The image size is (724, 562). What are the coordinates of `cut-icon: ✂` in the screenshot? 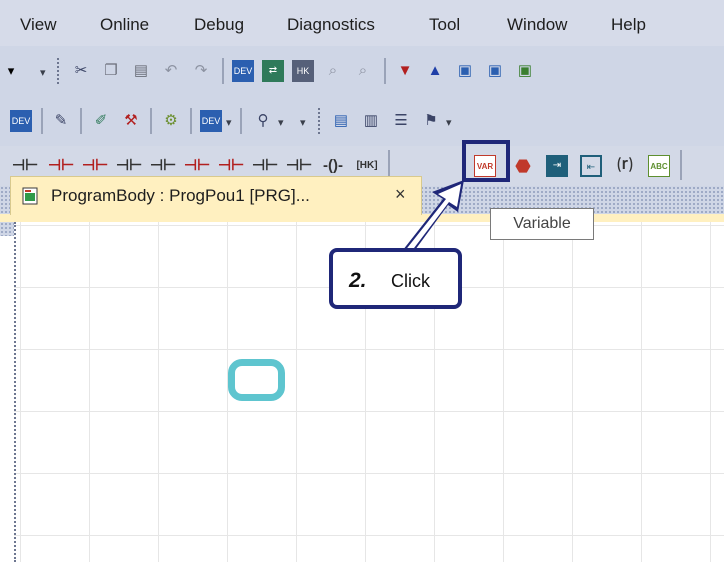 It's located at (81, 71).